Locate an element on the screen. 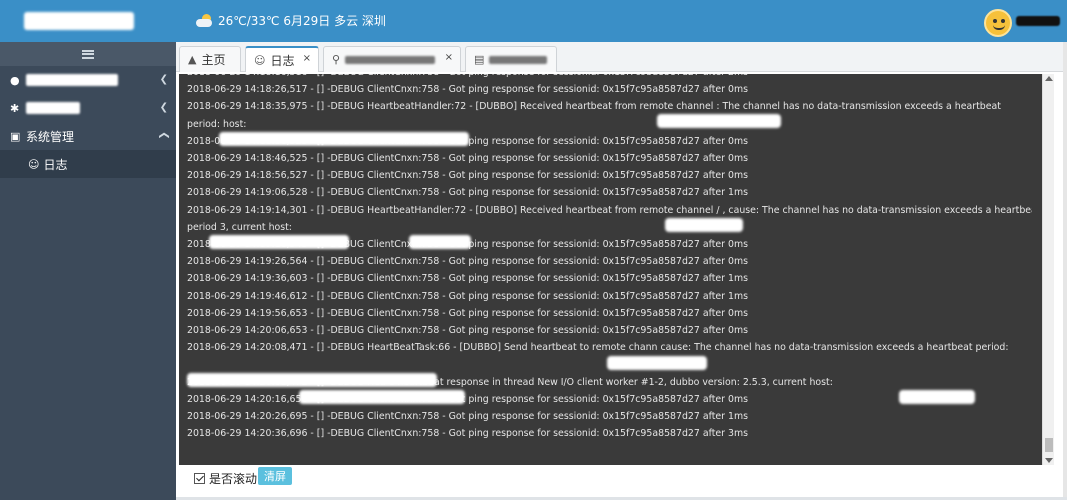  log-line: period: host: is located at coordinates (217, 124).